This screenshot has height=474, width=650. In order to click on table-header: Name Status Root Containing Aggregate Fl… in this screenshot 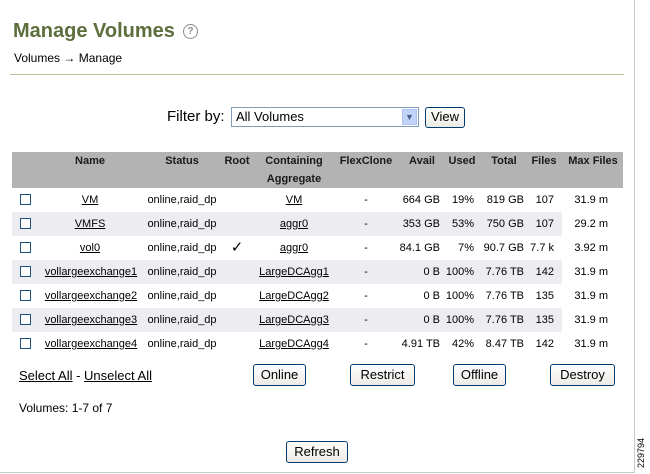, I will do `click(317, 170)`.